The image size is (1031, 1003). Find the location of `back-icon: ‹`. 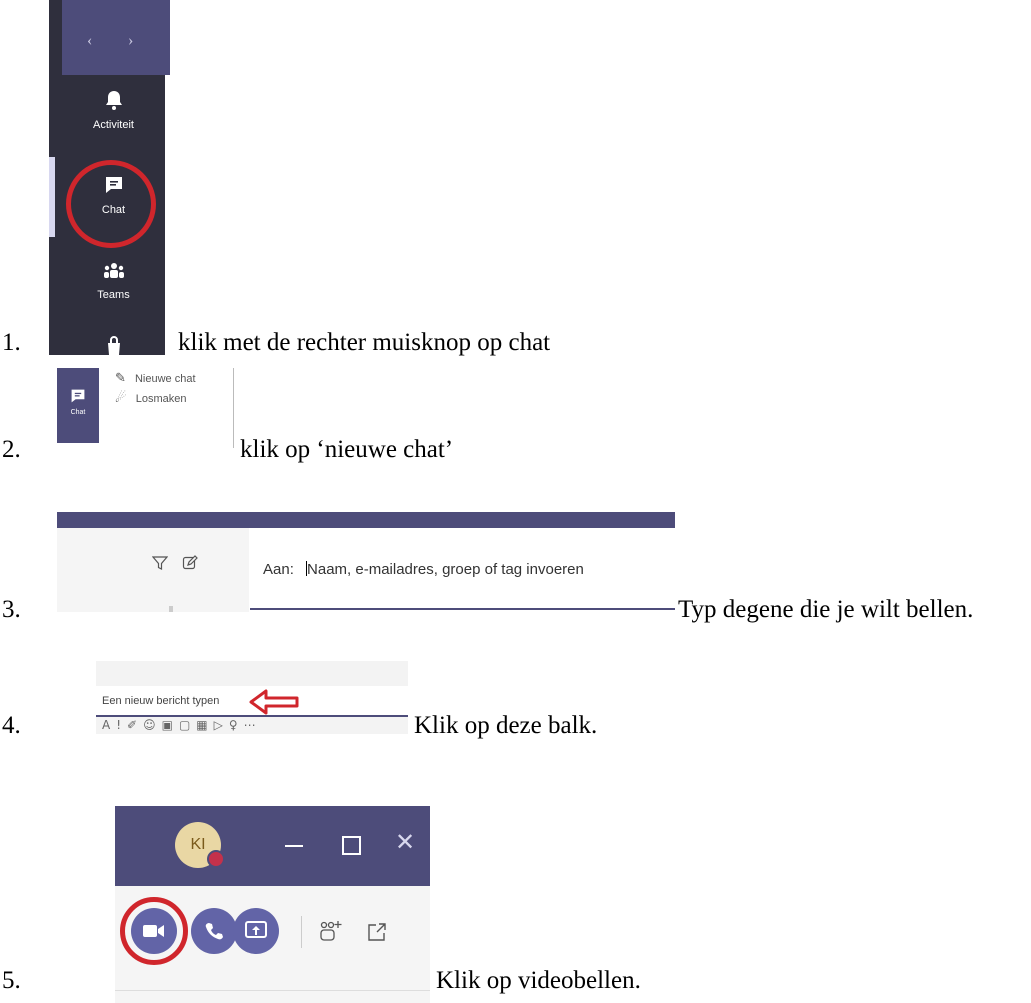

back-icon: ‹ is located at coordinates (89, 41).